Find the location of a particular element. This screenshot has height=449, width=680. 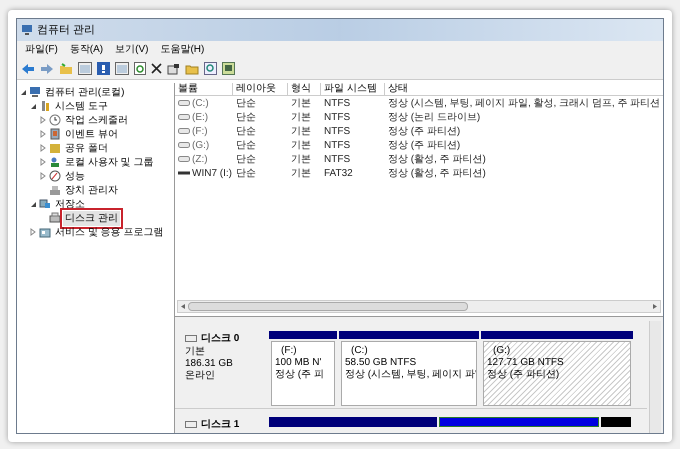

partition-name: (G:) is located at coordinates (502, 351).